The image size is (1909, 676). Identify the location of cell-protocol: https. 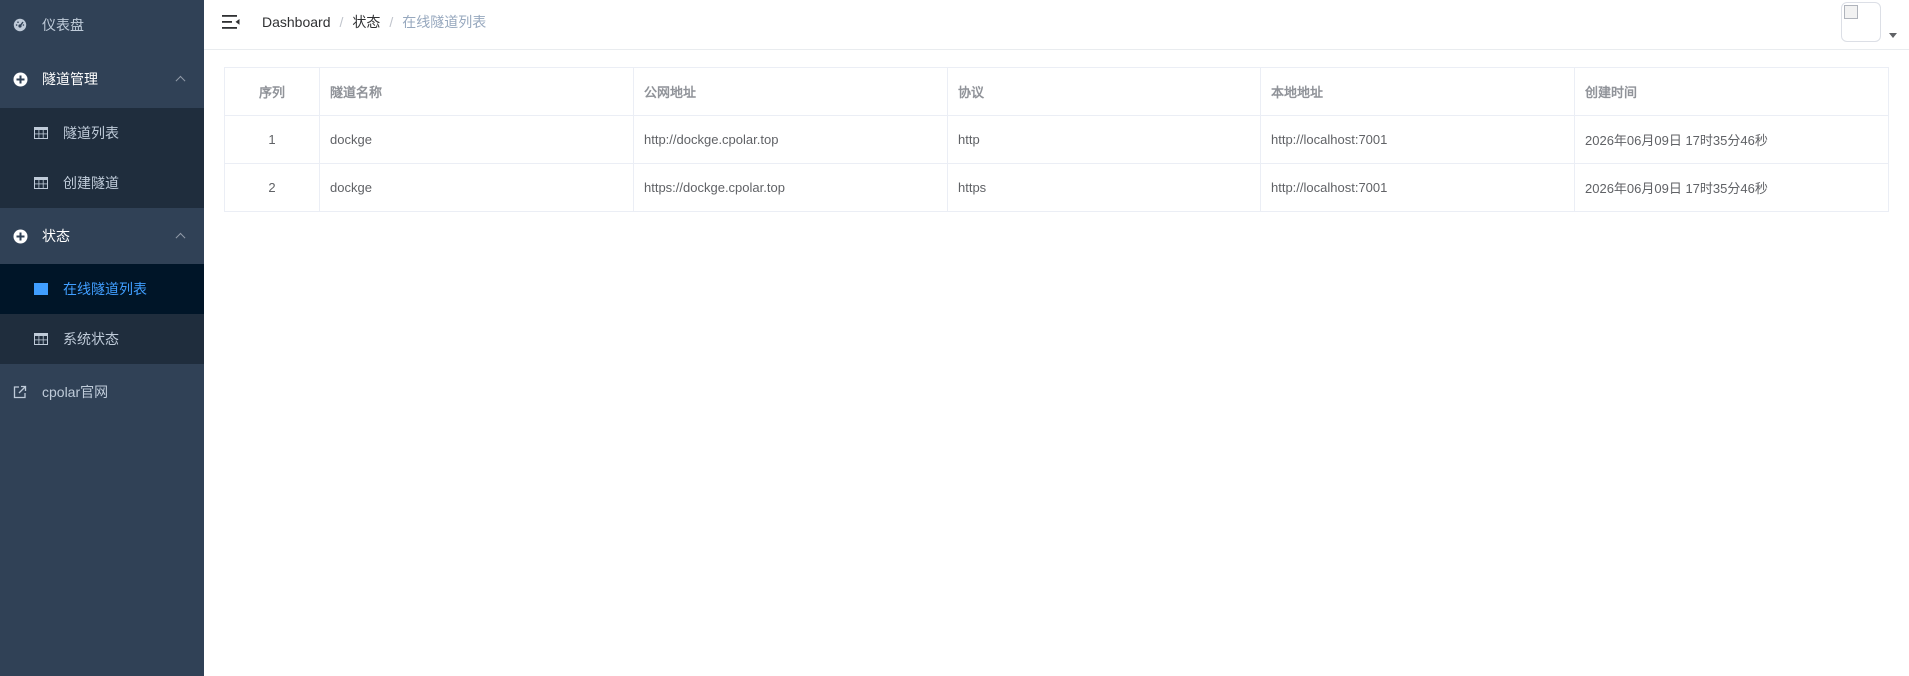
(1104, 187).